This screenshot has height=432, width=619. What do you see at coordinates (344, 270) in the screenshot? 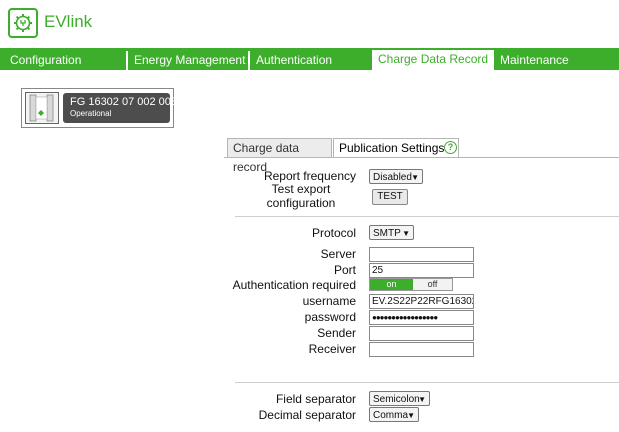
I see `port-label: Port` at bounding box center [344, 270].